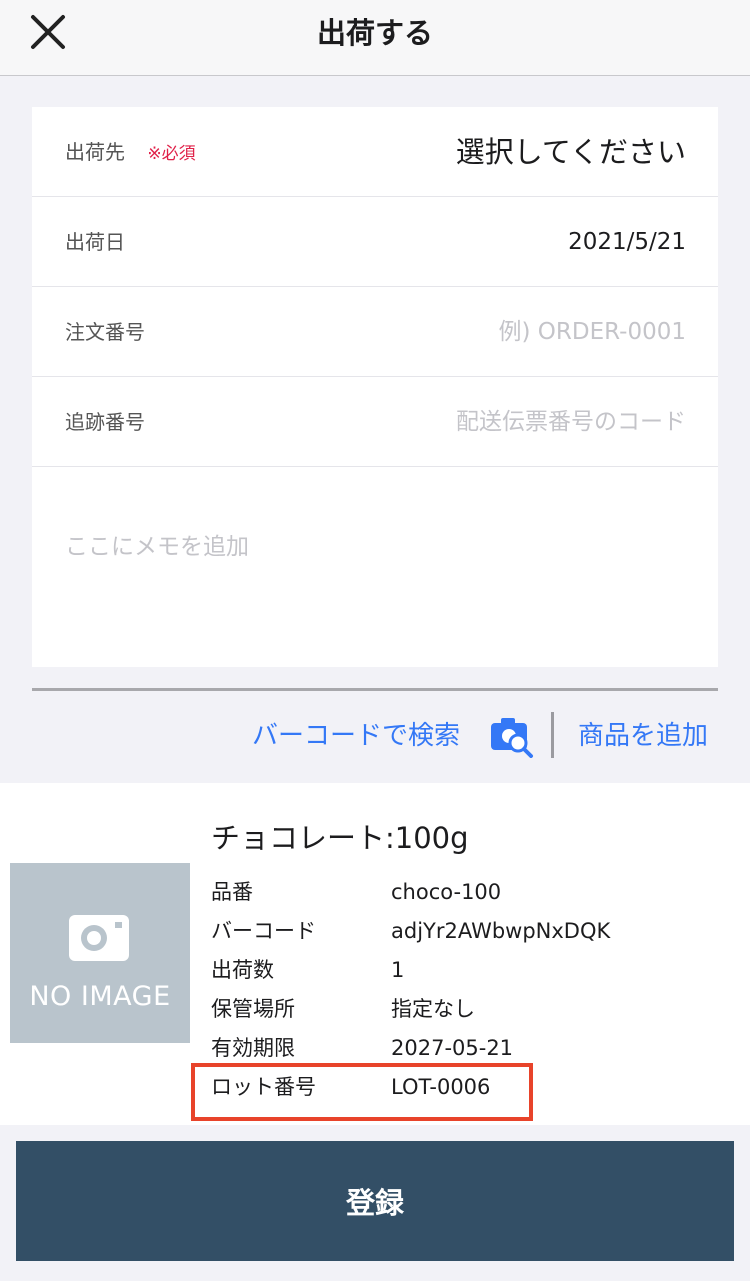 This screenshot has height=1281, width=750. Describe the element at coordinates (171, 154) in the screenshot. I see `required-badge: ※必須` at that location.